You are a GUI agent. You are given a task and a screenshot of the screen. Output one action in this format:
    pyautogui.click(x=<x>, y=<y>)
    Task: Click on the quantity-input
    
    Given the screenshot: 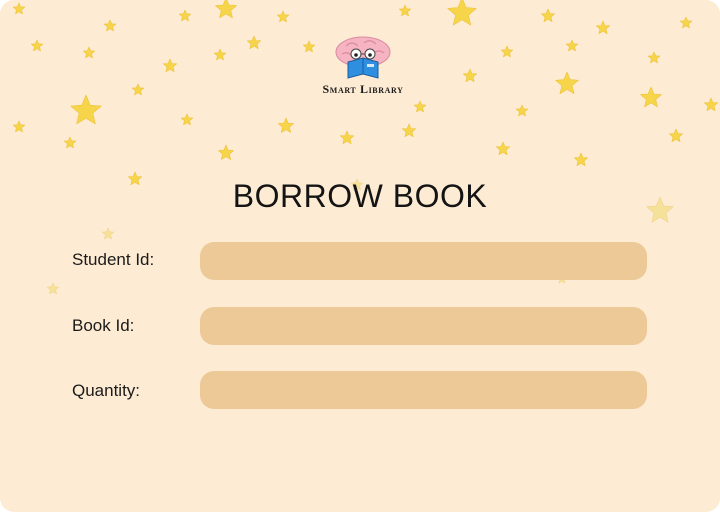 What is the action you would take?
    pyautogui.click(x=423, y=390)
    